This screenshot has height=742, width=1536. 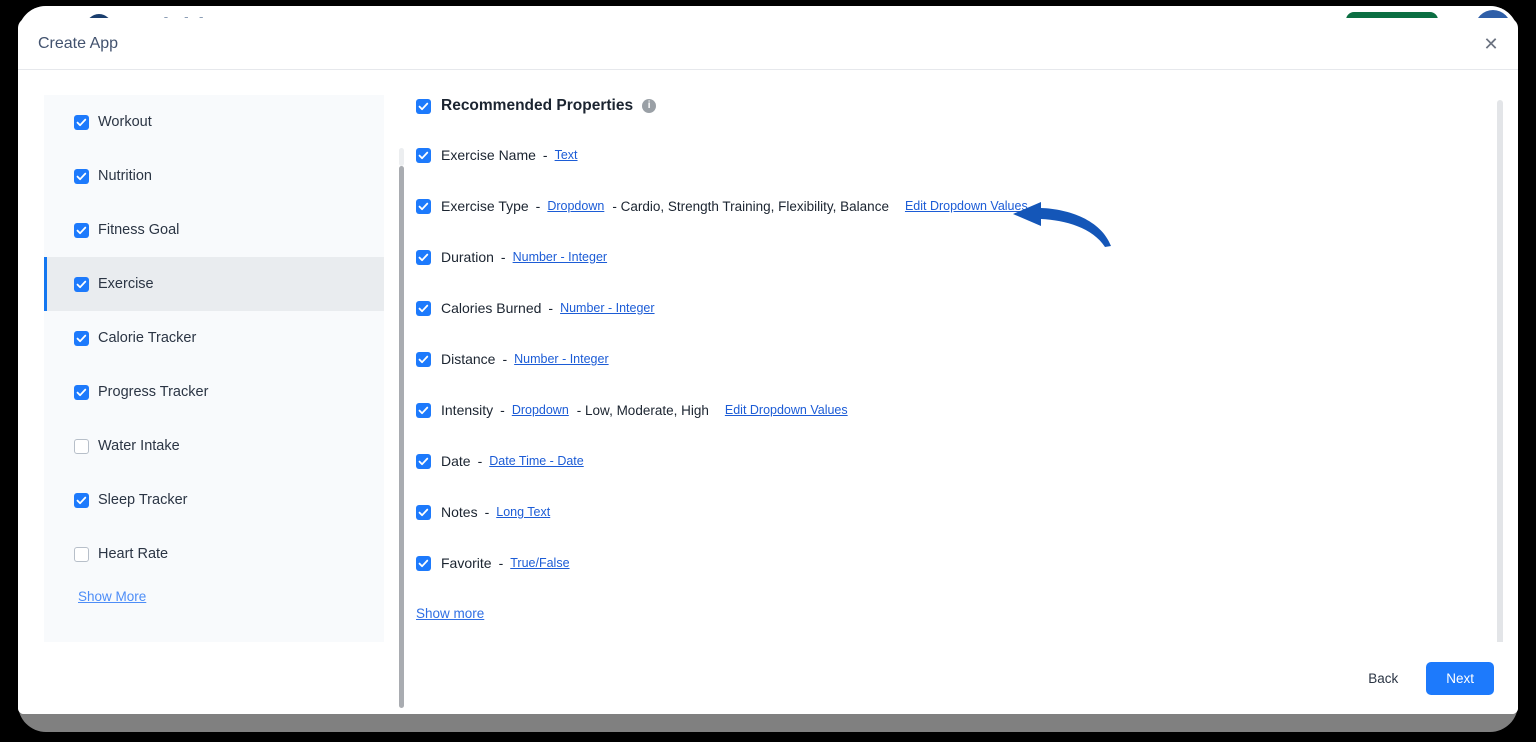 What do you see at coordinates (488, 155) in the screenshot?
I see `property-name: Exercise Name` at bounding box center [488, 155].